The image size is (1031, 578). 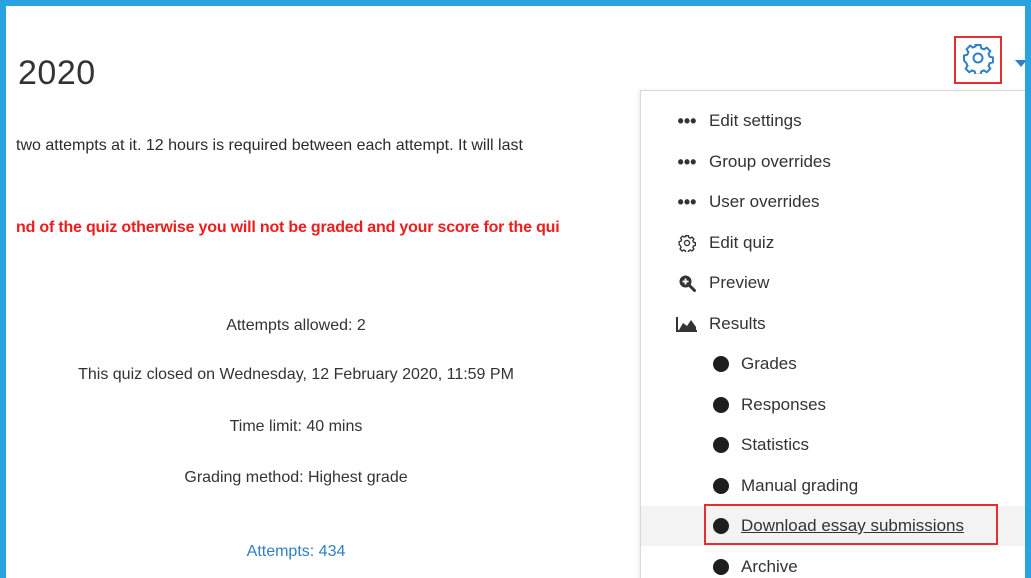 What do you see at coordinates (1020, 63) in the screenshot?
I see `chevron-down-icon` at bounding box center [1020, 63].